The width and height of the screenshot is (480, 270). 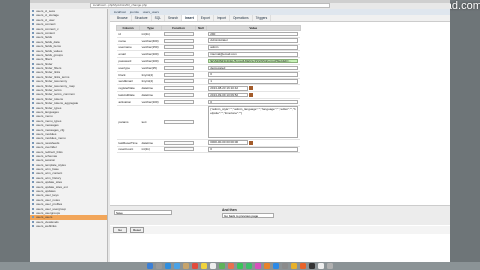 I want to click on itunes-icon, so click(x=258, y=266).